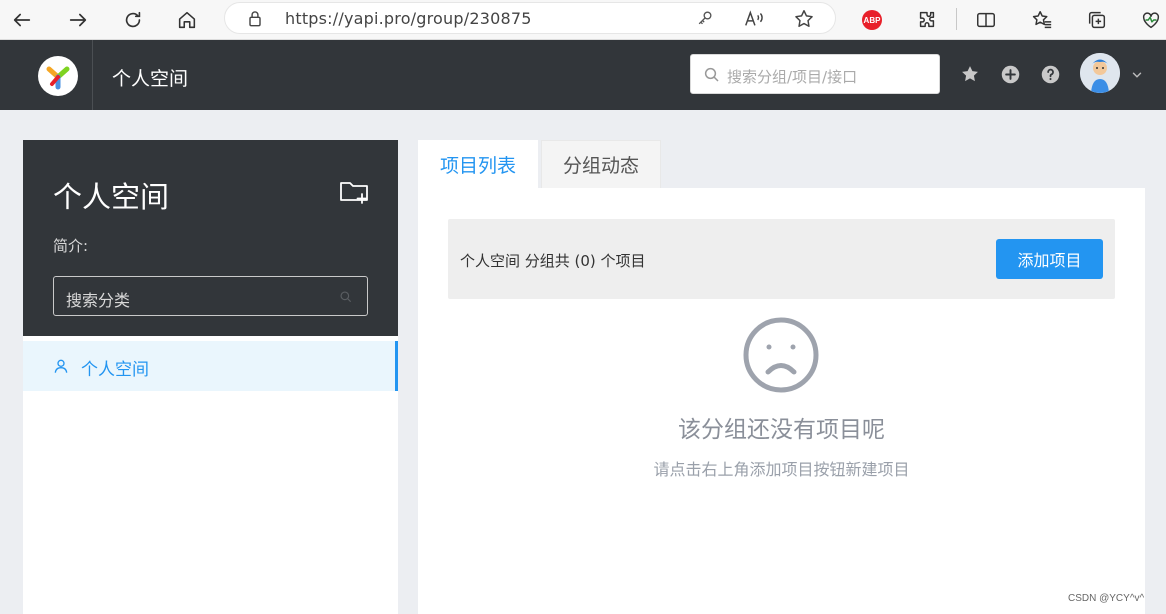 This screenshot has height=614, width=1166. I want to click on url-text: https://yapi.pro/group/230875, so click(408, 18).